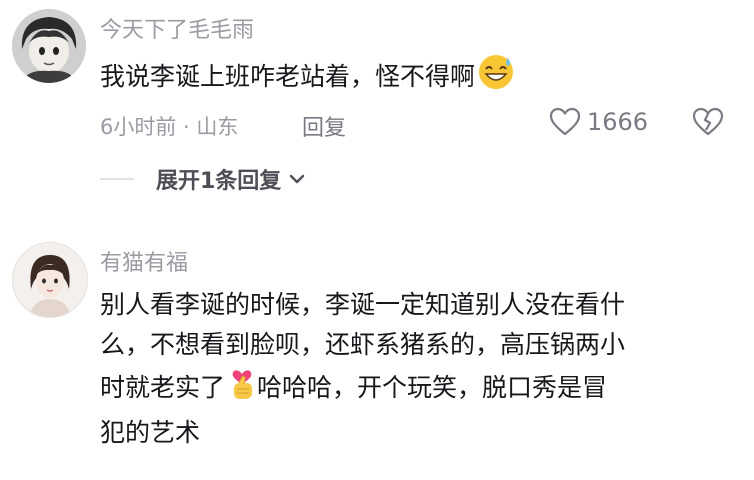 This screenshot has height=480, width=754. I want to click on comment-text: 我说李诞上班咋老站着，怪不得啊, so click(307, 77).